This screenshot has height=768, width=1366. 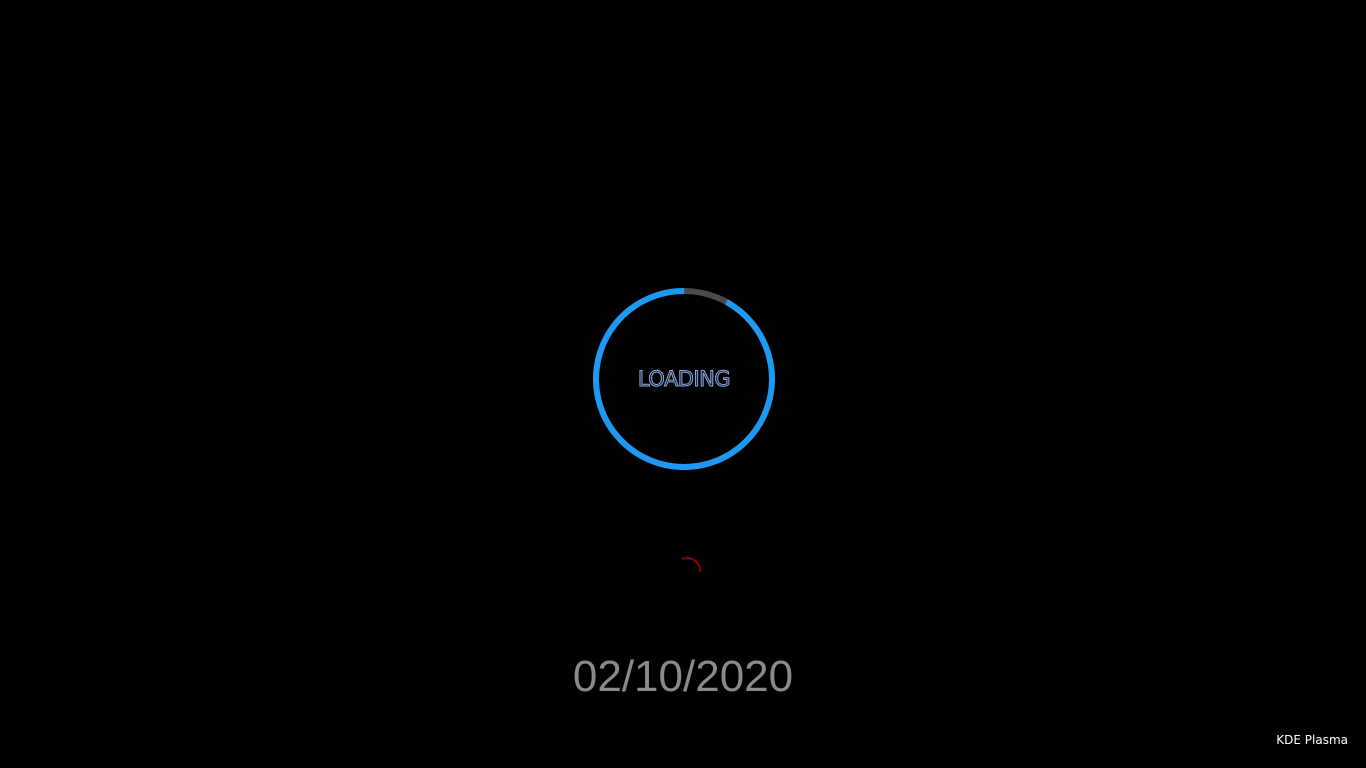 I want to click on loading-progress-ring: LOADING, so click(x=684, y=379).